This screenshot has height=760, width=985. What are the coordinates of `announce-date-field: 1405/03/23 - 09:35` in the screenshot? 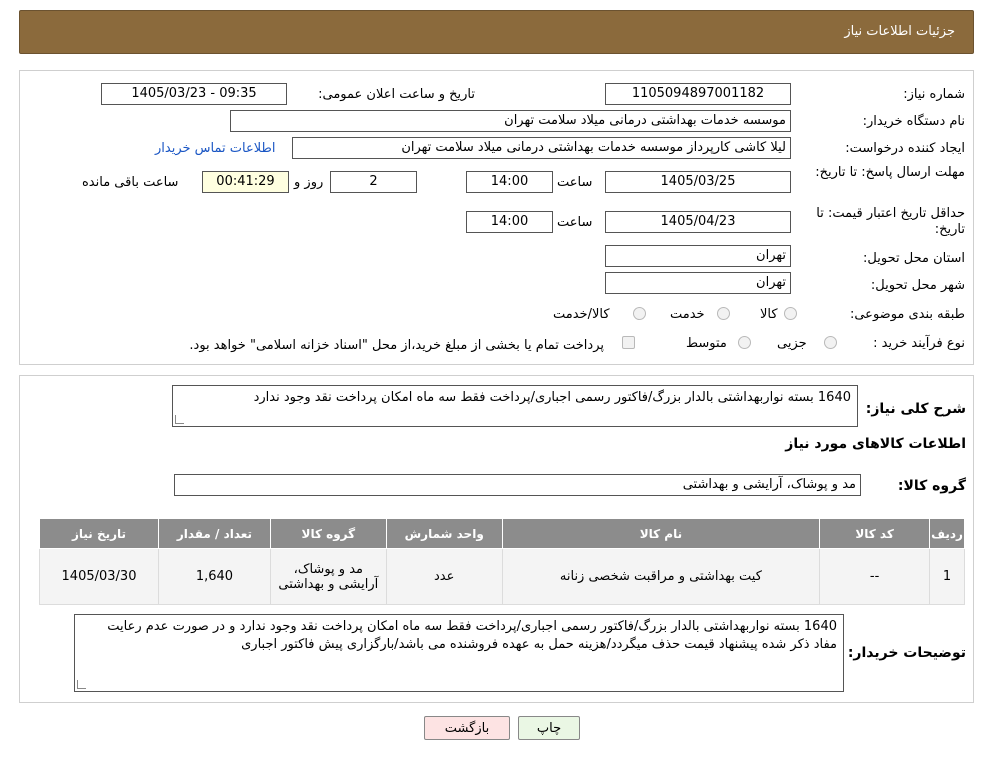 It's located at (194, 94).